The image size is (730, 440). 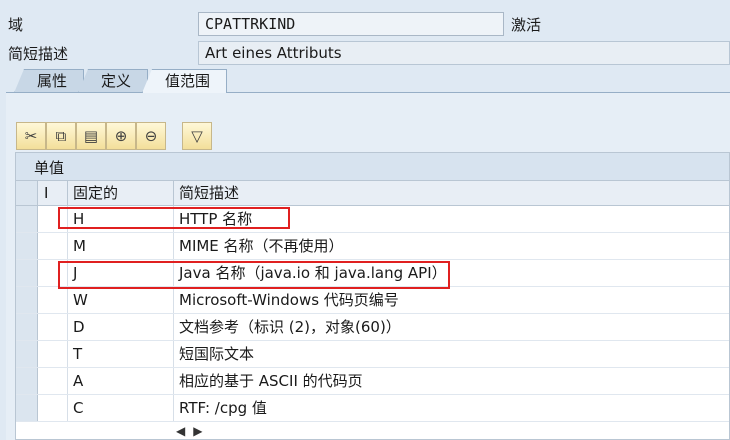 I want to click on cut-icon: ✂, so click(x=31, y=136).